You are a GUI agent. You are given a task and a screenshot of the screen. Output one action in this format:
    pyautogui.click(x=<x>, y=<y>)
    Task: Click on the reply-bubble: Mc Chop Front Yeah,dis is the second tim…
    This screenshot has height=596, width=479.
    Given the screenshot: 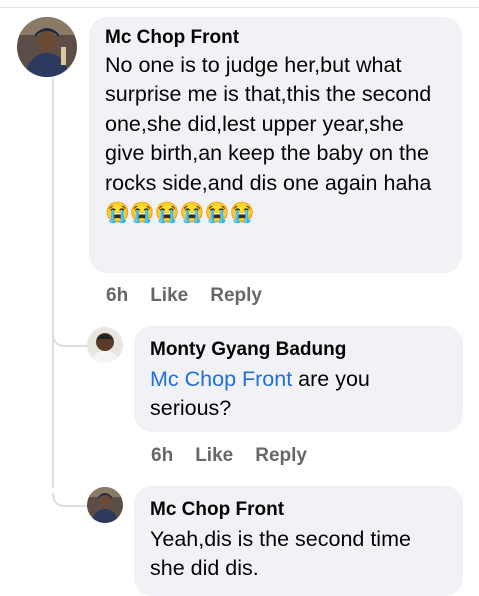 What is the action you would take?
    pyautogui.click(x=298, y=541)
    